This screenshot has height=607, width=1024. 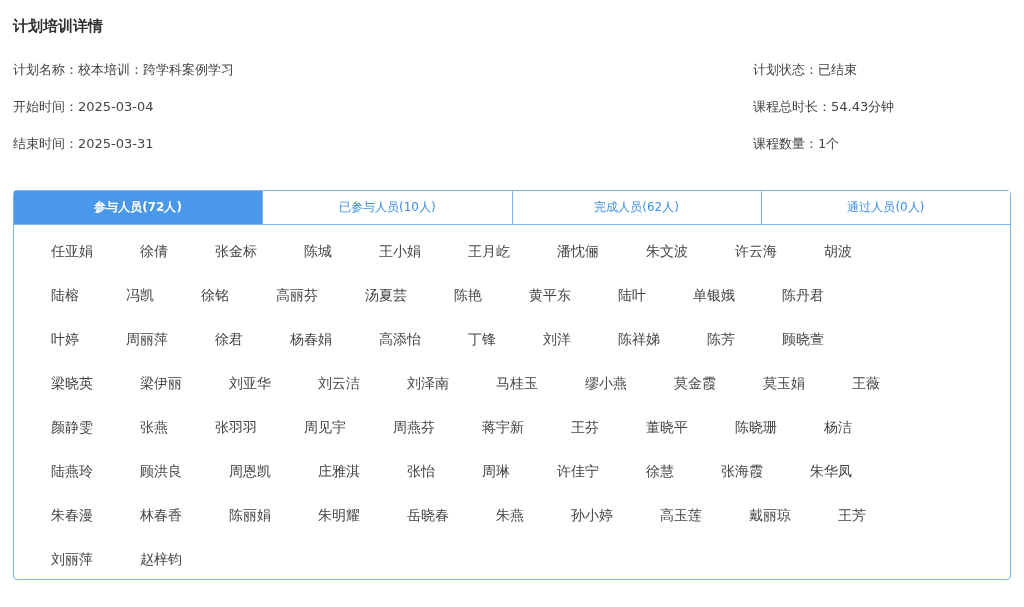 I want to click on person-name: 朱燕, so click(x=510, y=515).